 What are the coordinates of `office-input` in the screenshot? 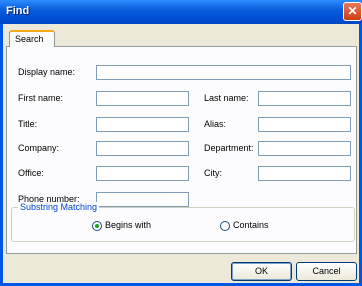 It's located at (142, 173).